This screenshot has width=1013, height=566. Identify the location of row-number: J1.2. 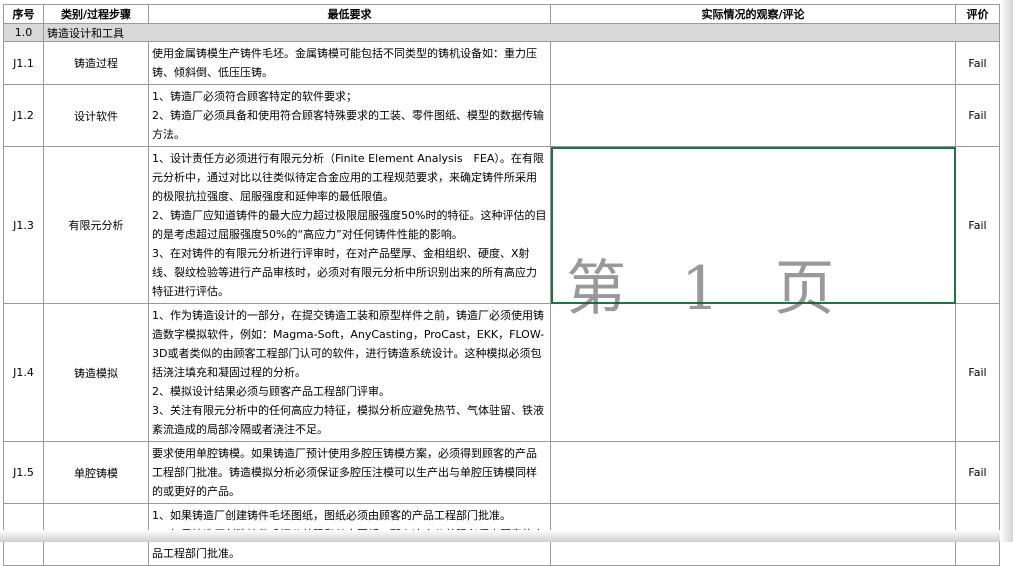
(23, 115).